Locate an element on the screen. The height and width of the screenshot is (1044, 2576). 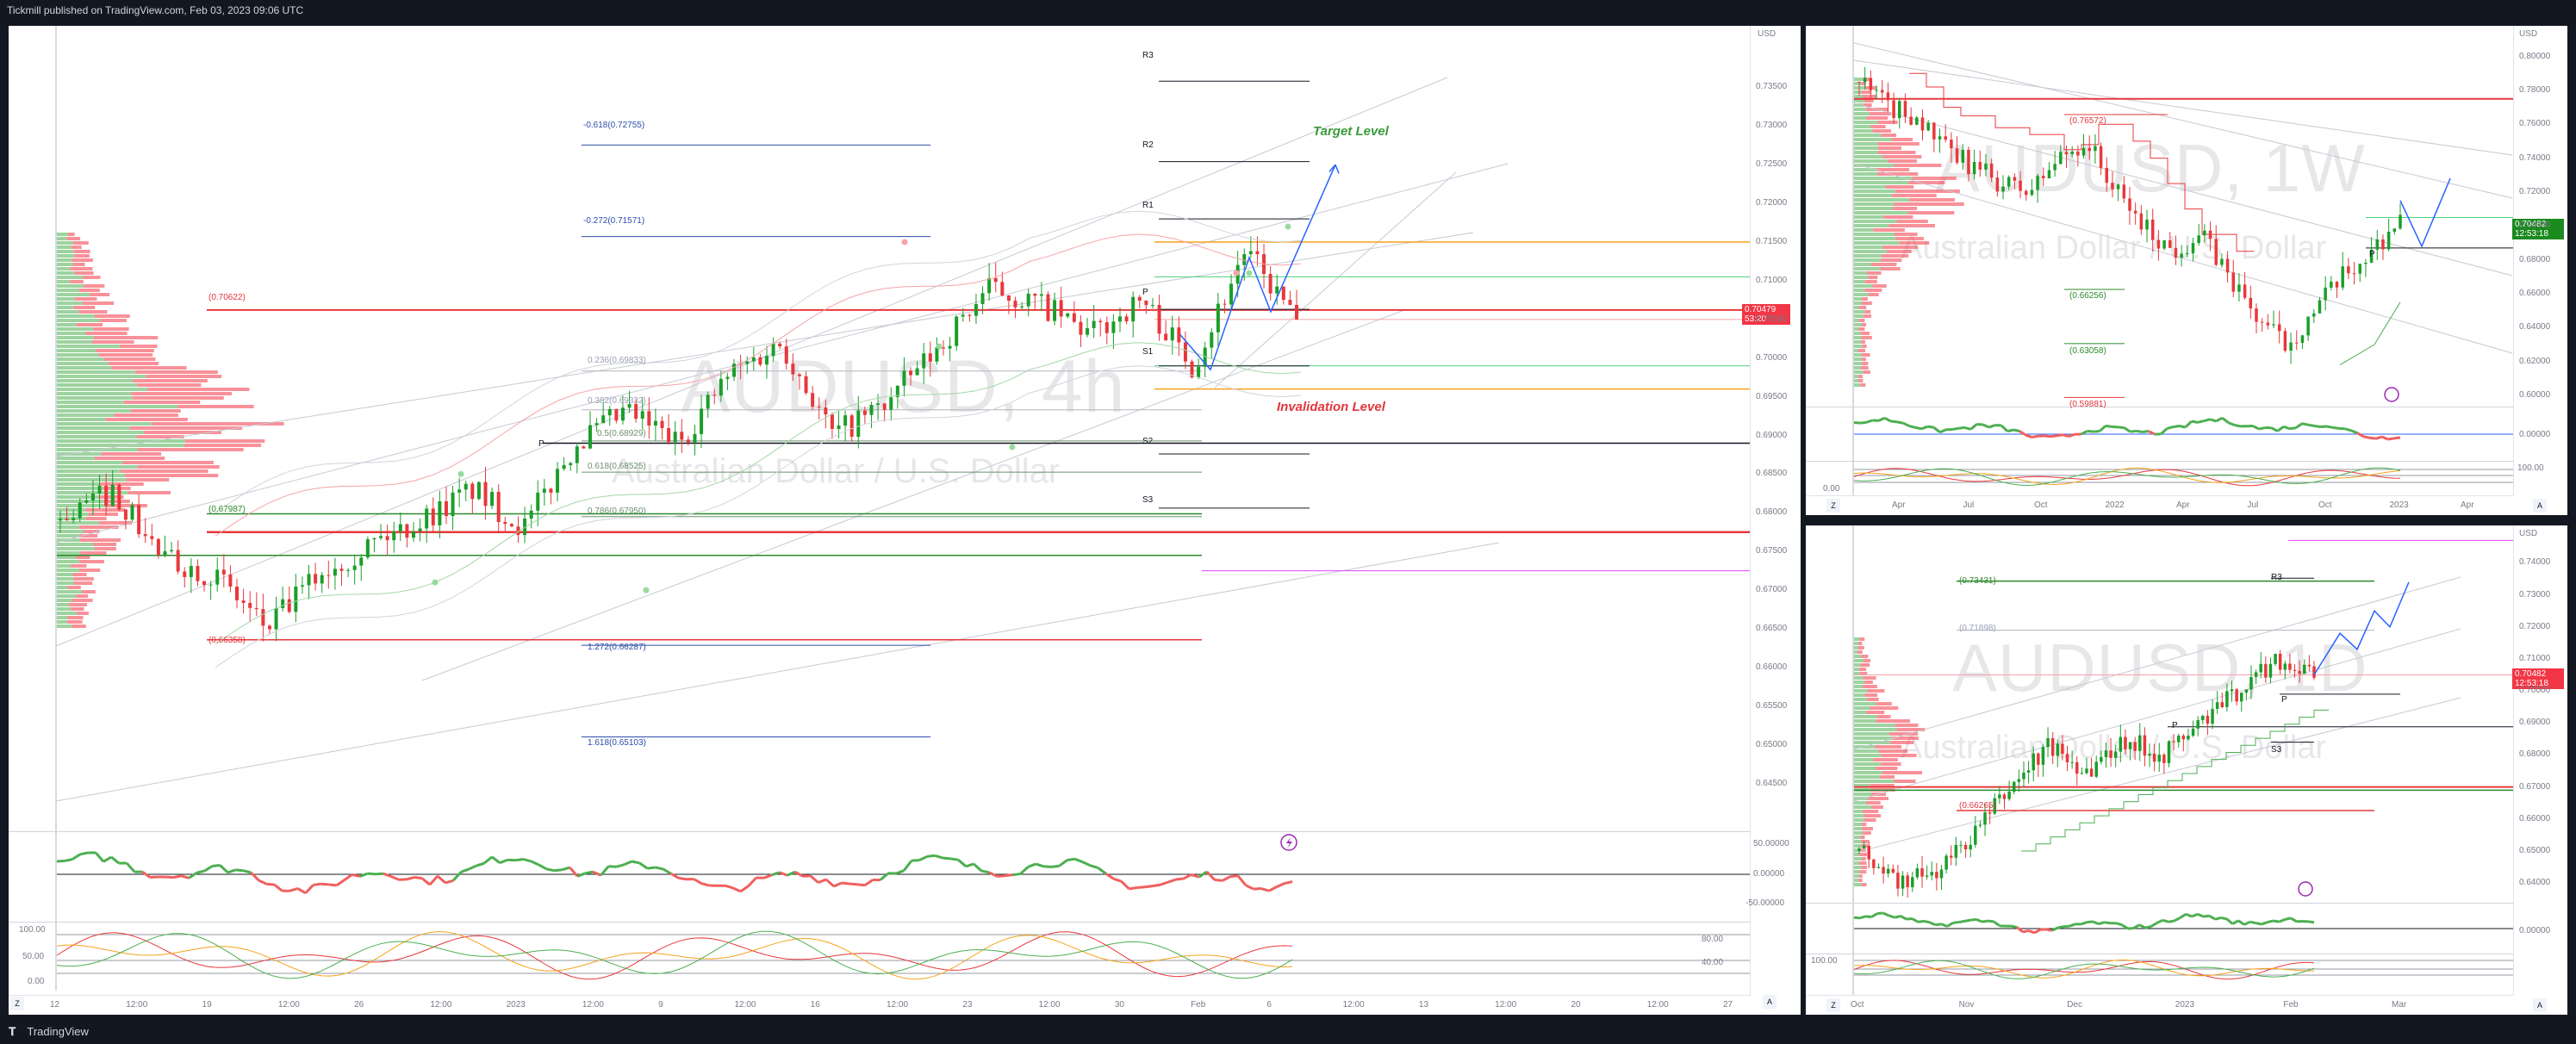
weekly-auto-scale-button: A is located at coordinates (2540, 506).